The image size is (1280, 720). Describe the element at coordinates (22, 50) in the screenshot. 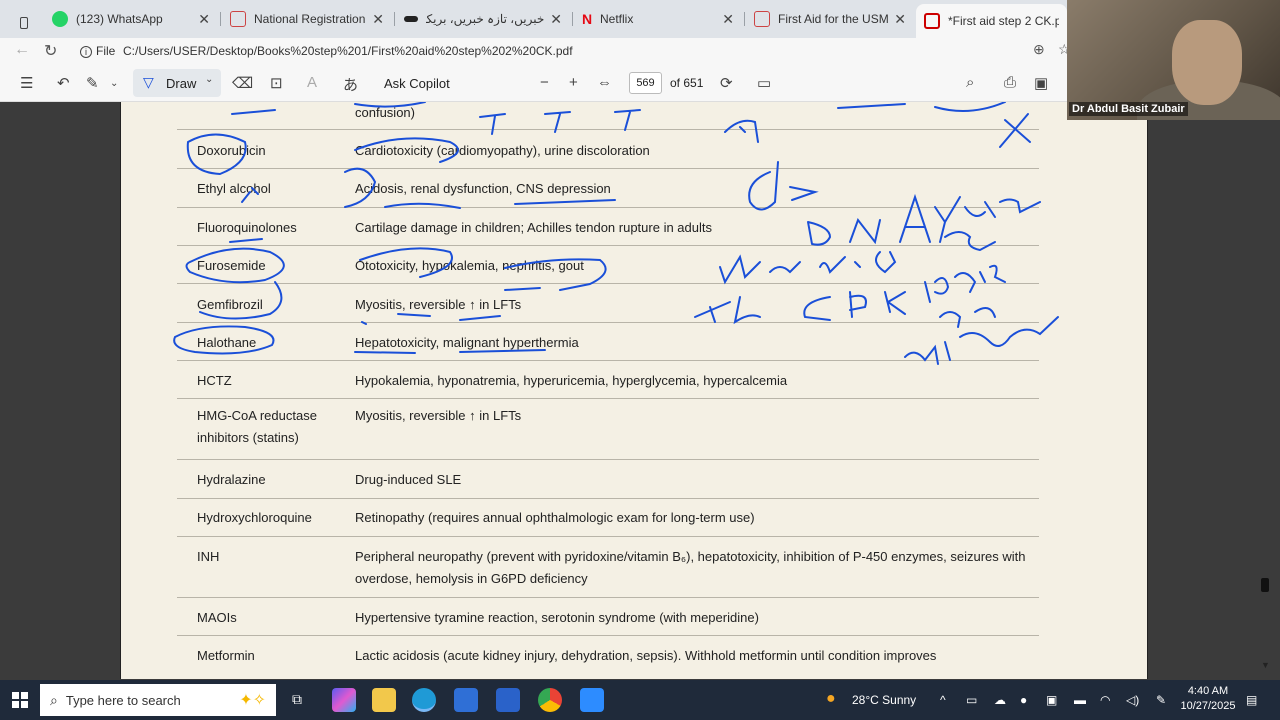

I see `back-icon: ←` at that location.